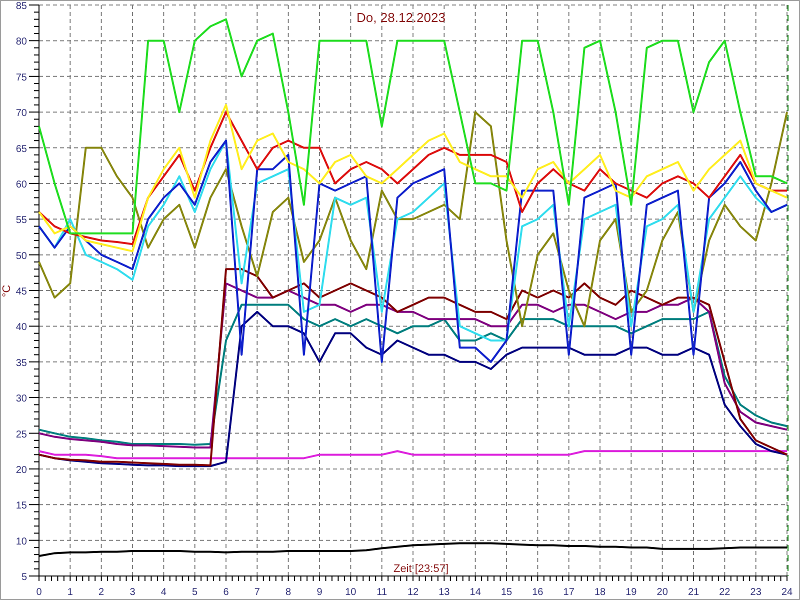 The height and width of the screenshot is (600, 800). I want to click on axis-tick-label: 30, so click(21, 399).